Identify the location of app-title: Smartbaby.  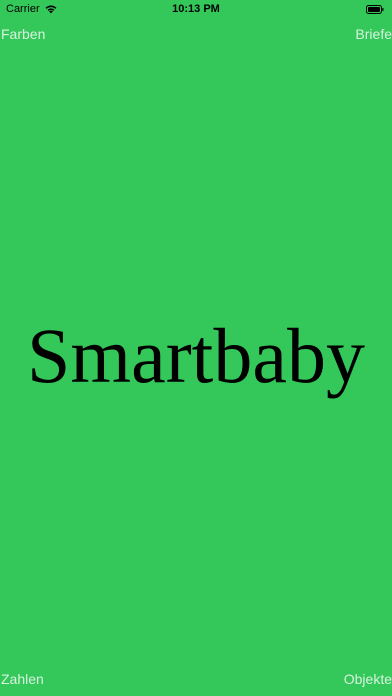
(196, 355).